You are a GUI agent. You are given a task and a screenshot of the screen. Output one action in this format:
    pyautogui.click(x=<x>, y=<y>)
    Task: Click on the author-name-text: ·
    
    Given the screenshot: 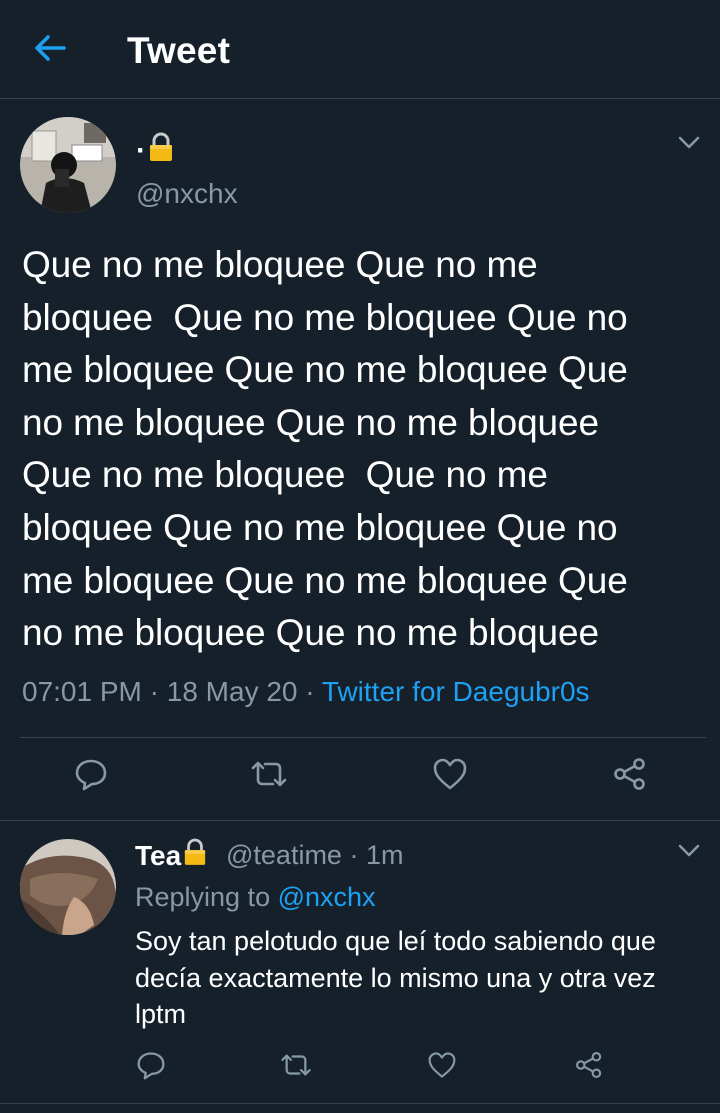 What is the action you would take?
    pyautogui.click(x=141, y=150)
    